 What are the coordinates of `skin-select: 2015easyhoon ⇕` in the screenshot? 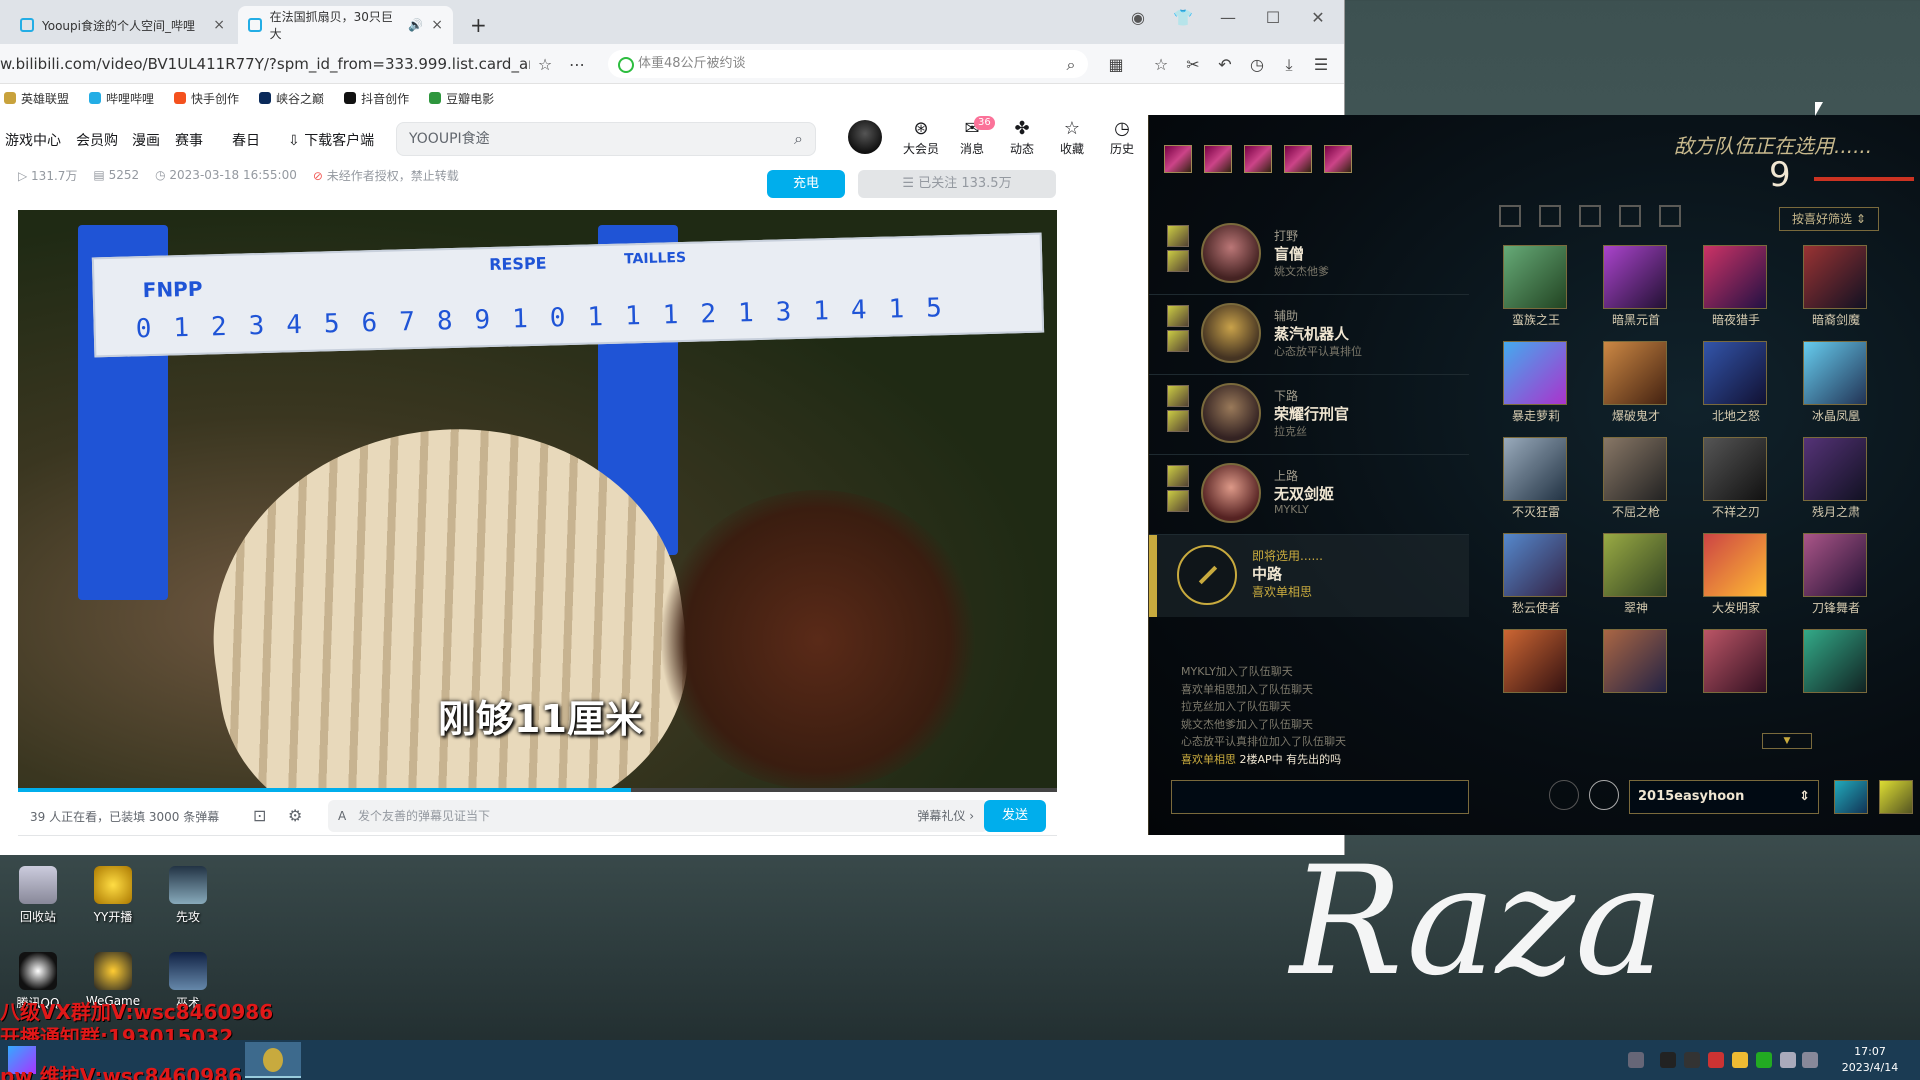 It's located at (1724, 797).